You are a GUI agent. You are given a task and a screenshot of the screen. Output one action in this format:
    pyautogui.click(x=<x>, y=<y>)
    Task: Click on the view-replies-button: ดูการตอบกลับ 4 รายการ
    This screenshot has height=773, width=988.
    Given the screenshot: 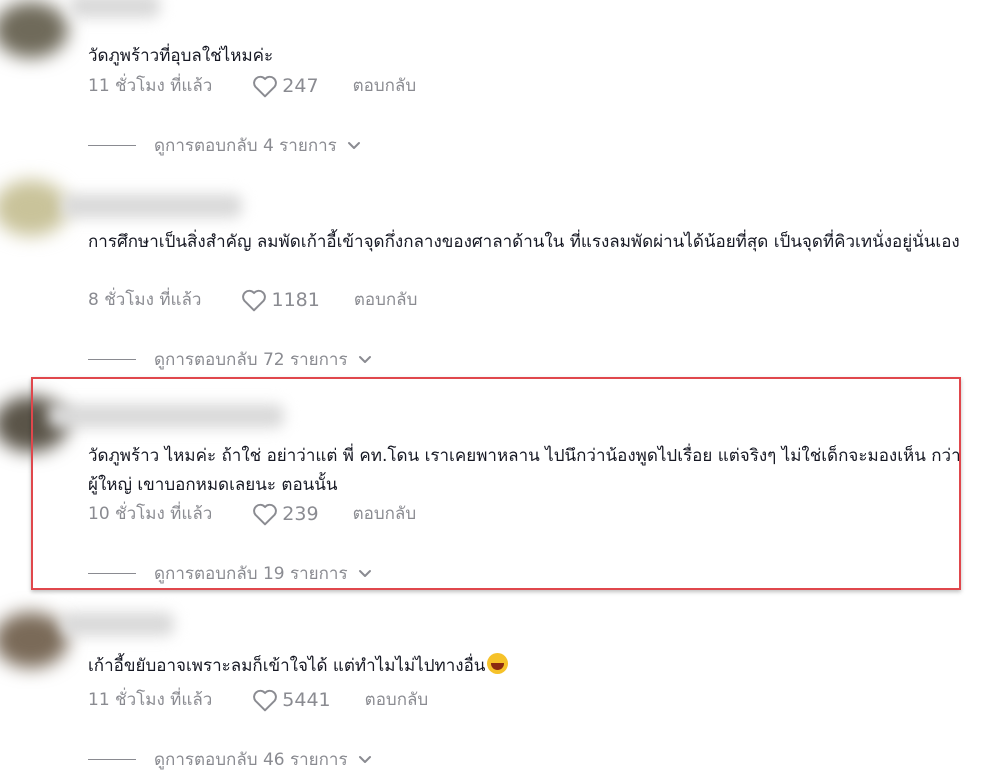 What is the action you would take?
    pyautogui.click(x=224, y=145)
    